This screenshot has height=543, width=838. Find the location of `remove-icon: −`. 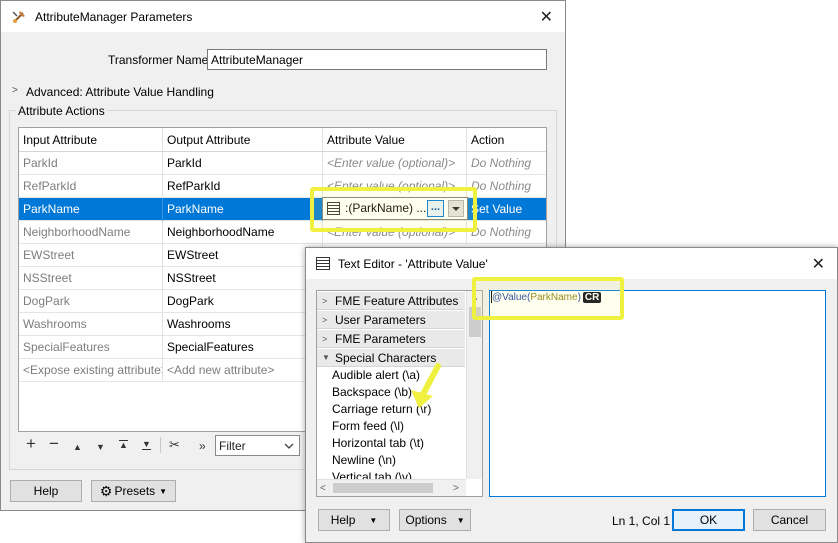

remove-icon: − is located at coordinates (54, 444).